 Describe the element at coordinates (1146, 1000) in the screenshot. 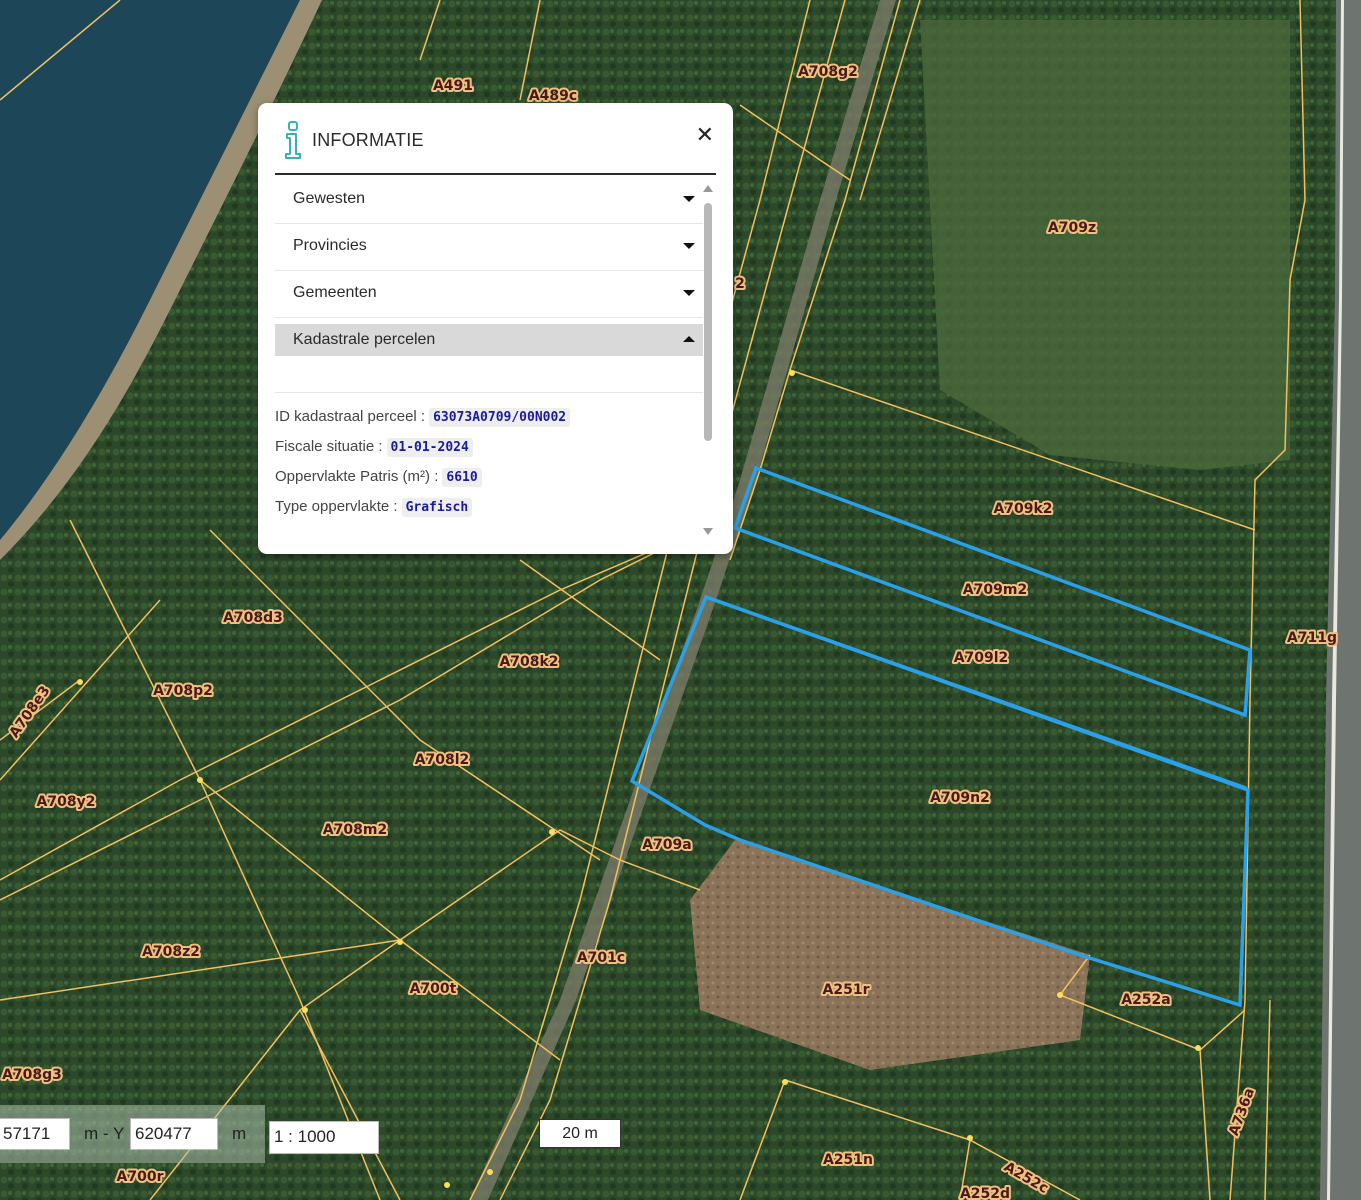

I see `parcel-label: A252a` at that location.